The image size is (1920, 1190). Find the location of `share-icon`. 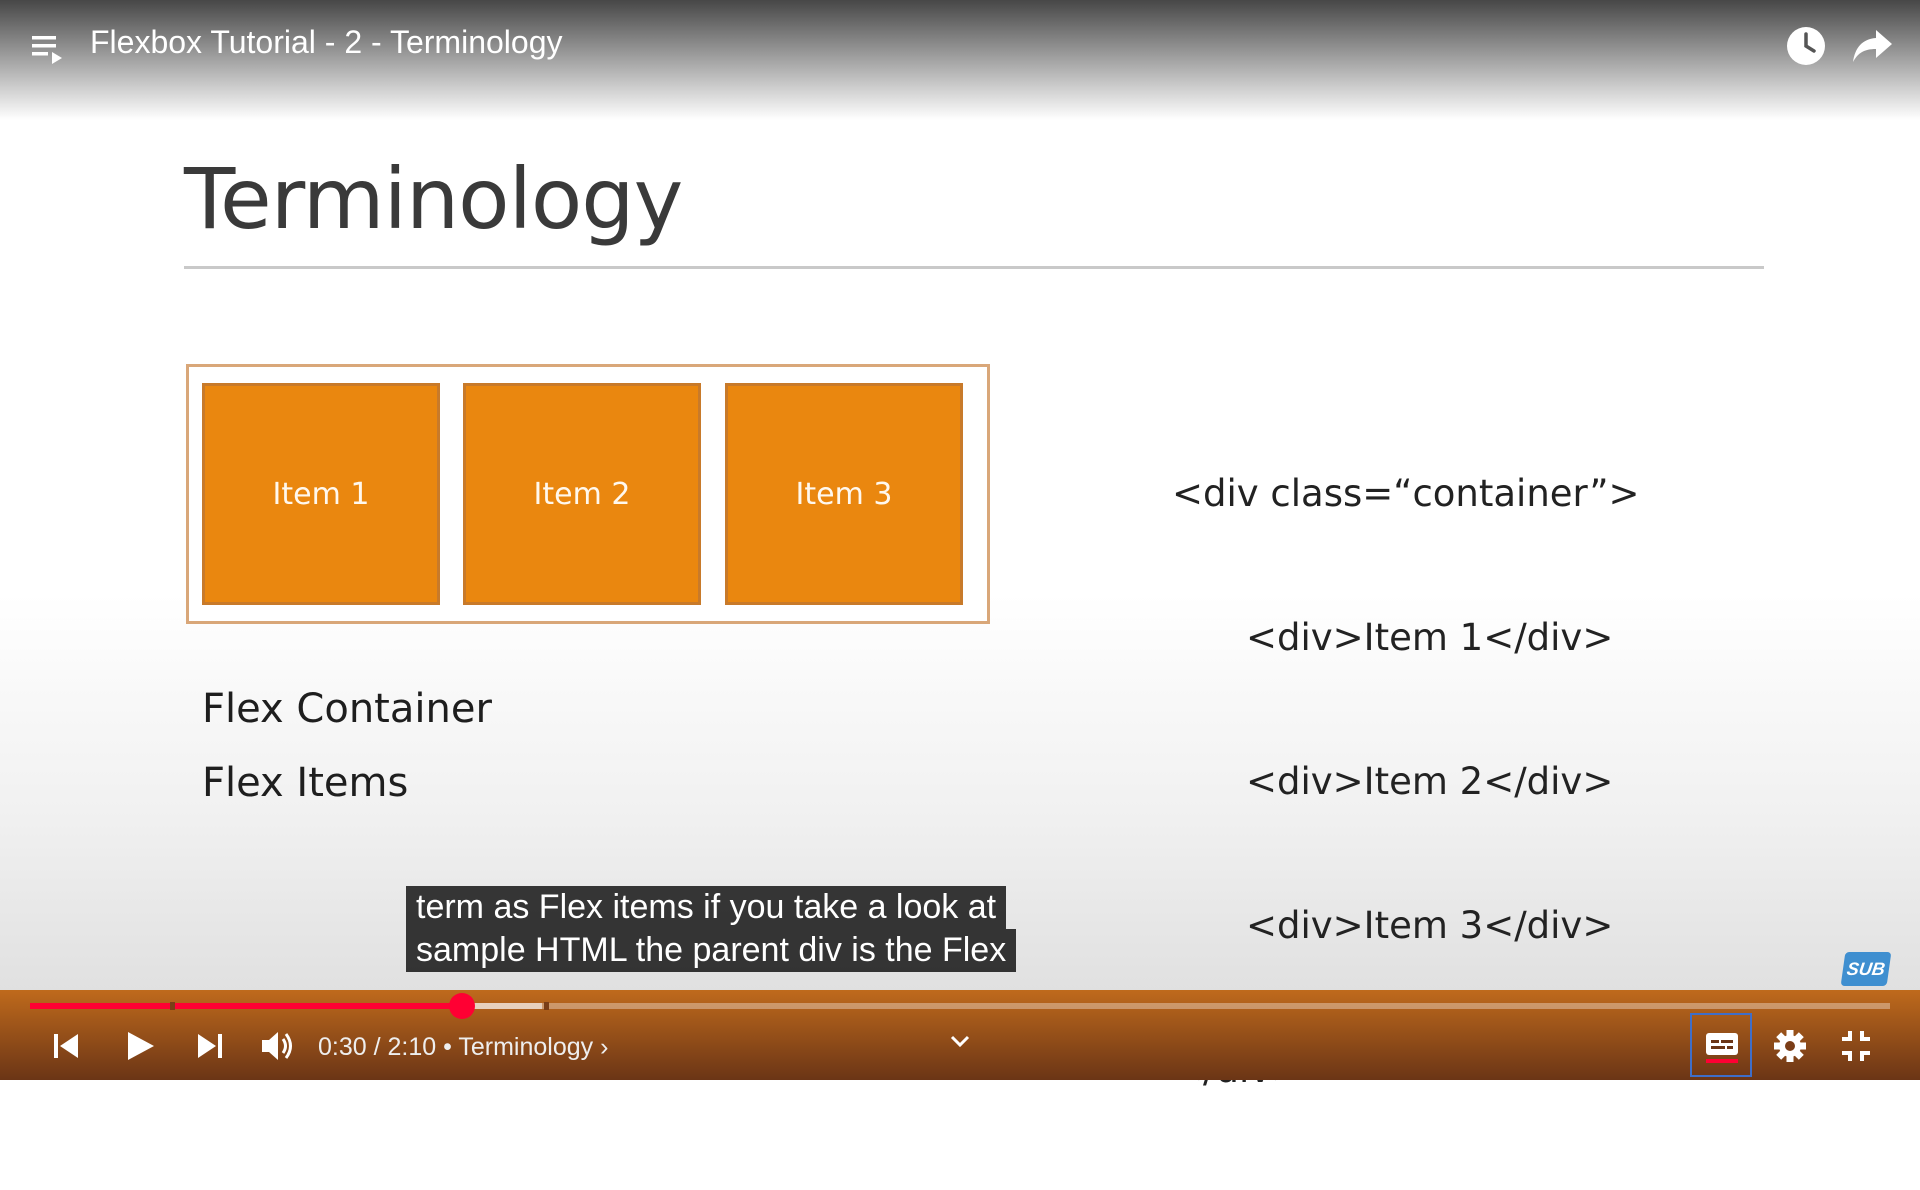

share-icon is located at coordinates (1873, 48).